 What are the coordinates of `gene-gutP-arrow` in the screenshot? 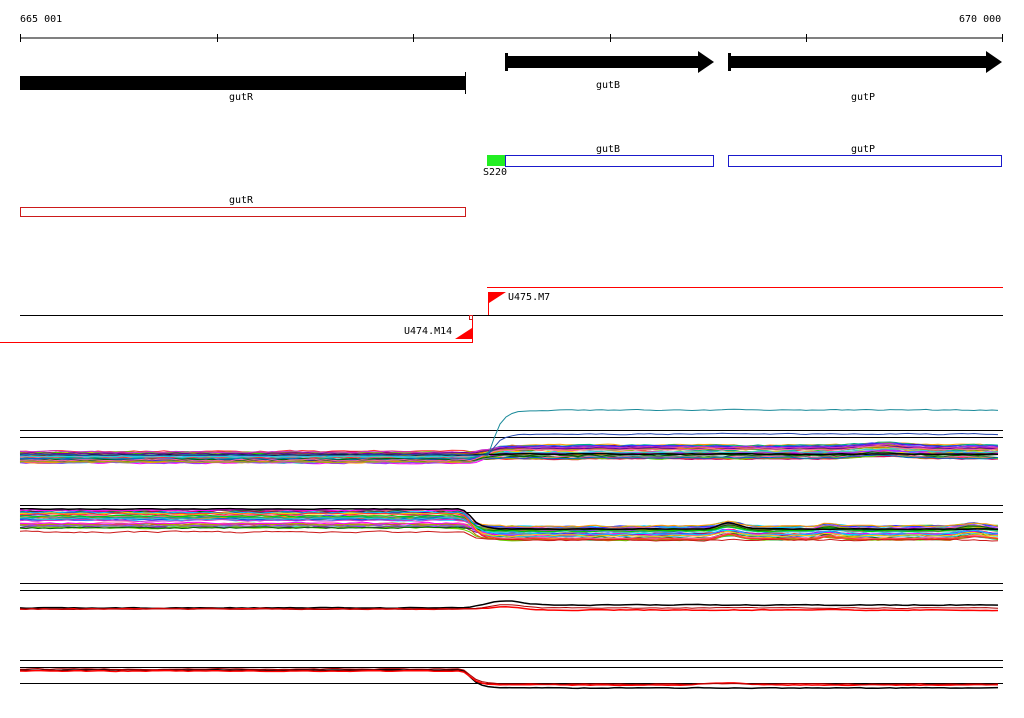 It's located at (865, 62).